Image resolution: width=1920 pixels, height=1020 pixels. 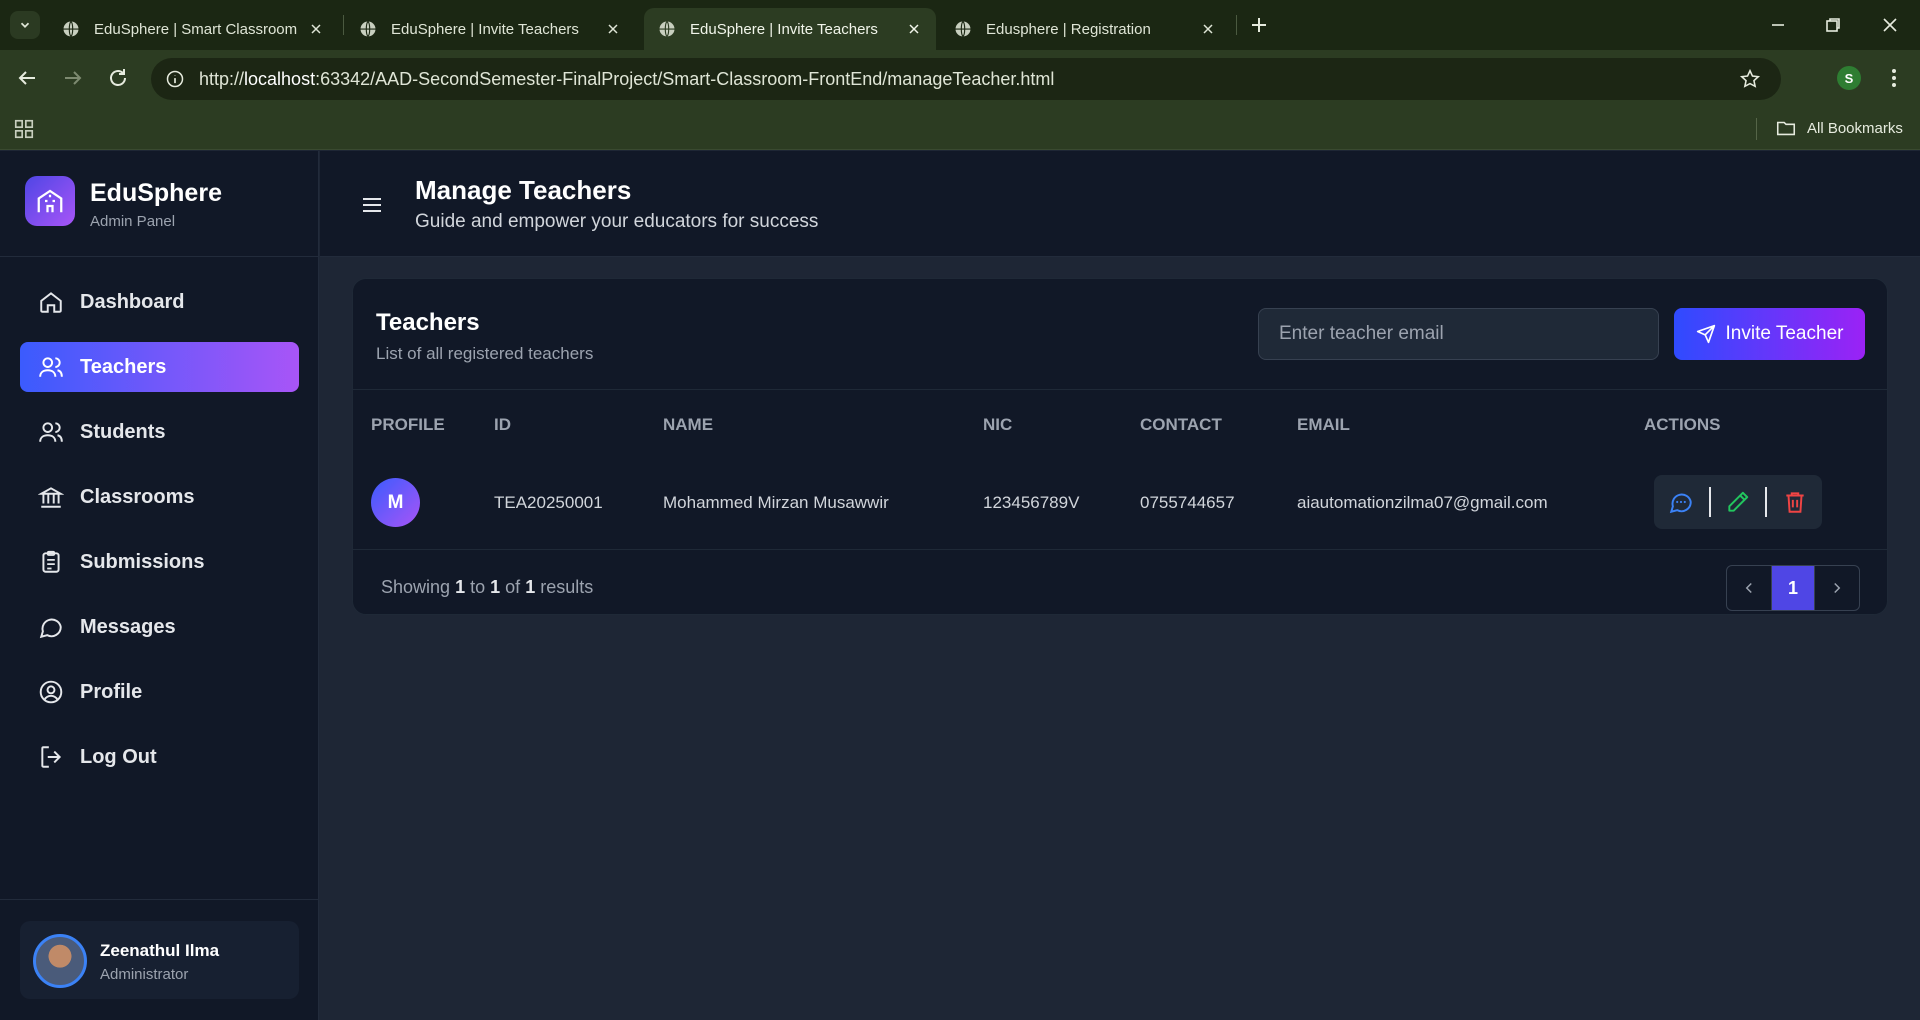 I want to click on sidebar-item-label: Dashboard, so click(x=132, y=301).